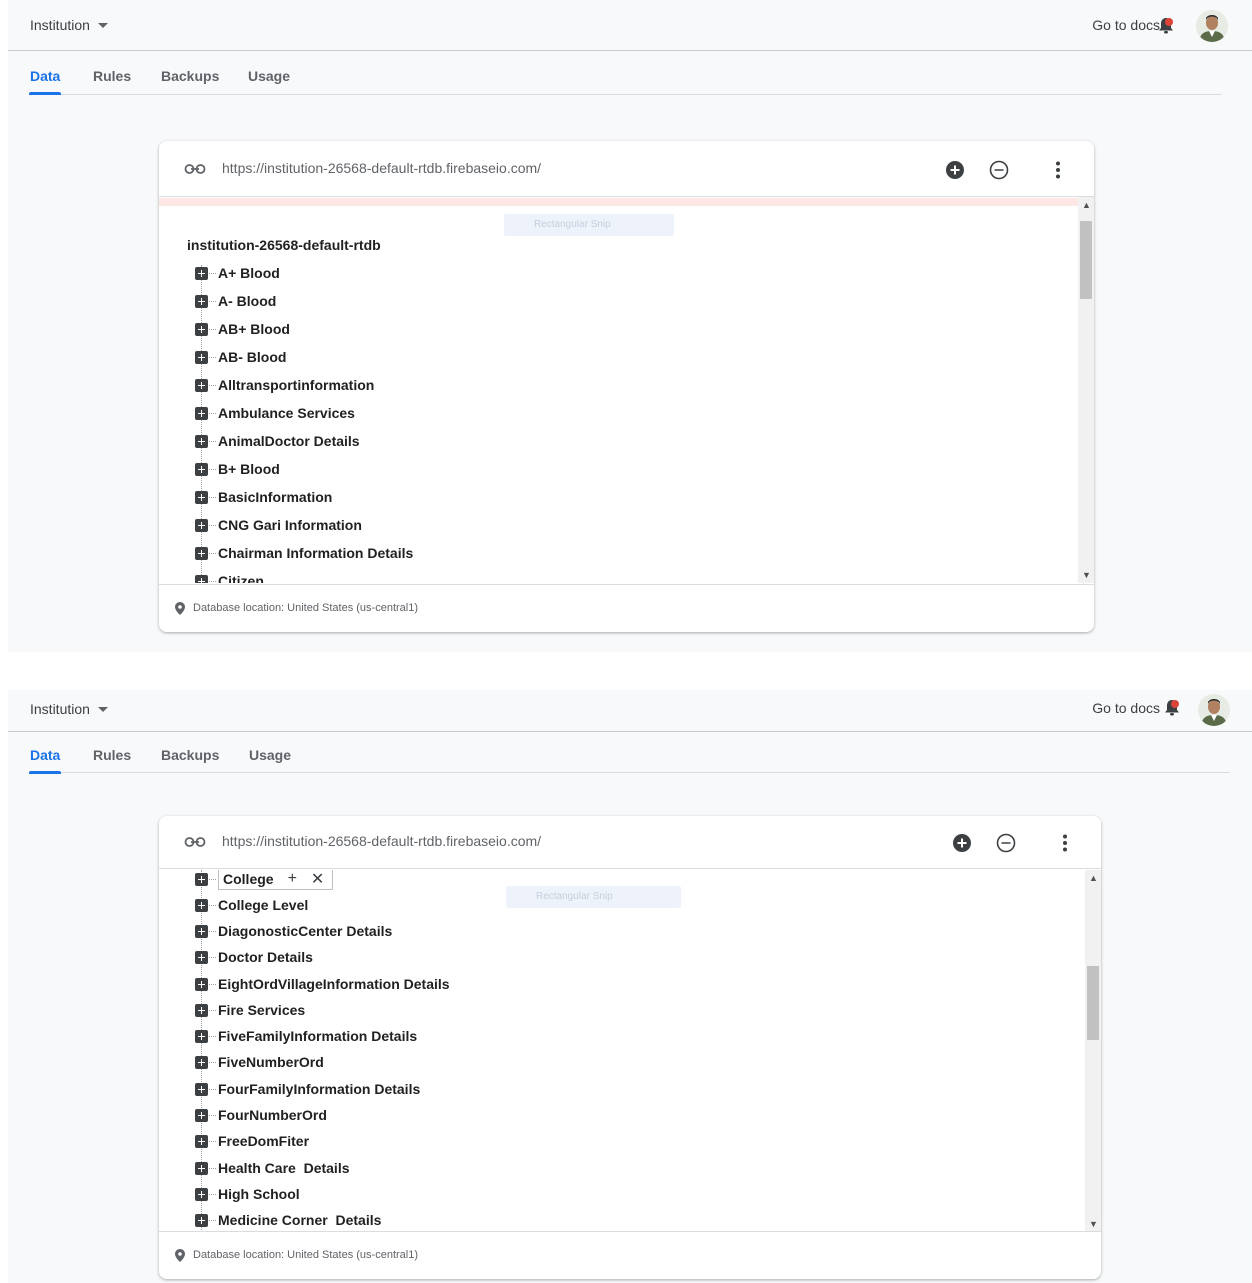 The width and height of the screenshot is (1252, 1283). I want to click on add-child-icon: +, so click(292, 879).